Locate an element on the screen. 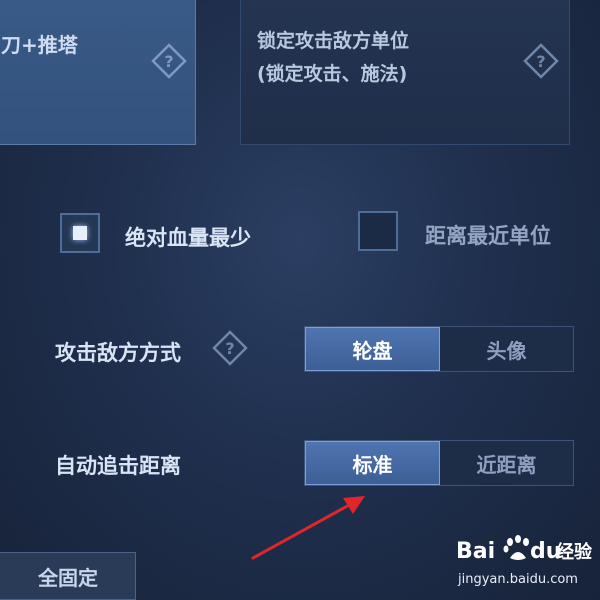 The height and width of the screenshot is (600, 600). check-mark-icon is located at coordinates (80, 233).